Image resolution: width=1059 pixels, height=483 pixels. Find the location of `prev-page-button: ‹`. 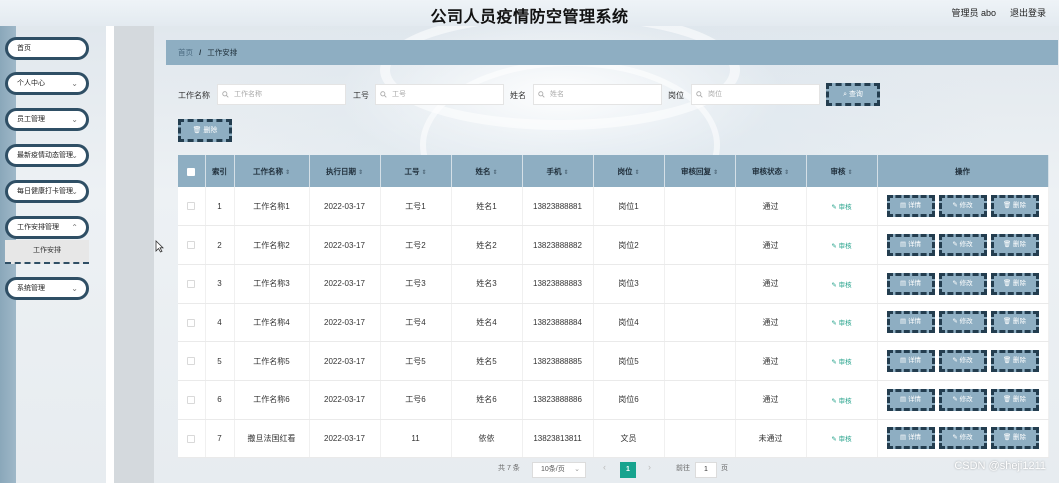

prev-page-button: ‹ is located at coordinates (604, 467).